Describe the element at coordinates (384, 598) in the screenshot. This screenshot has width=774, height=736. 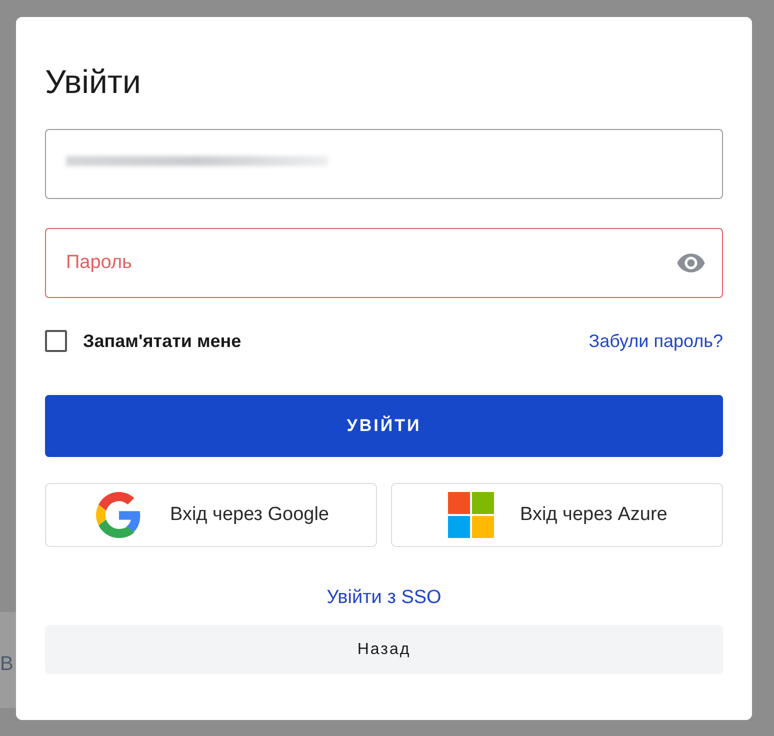
I see `sso-link: Увійти з SSO` at that location.